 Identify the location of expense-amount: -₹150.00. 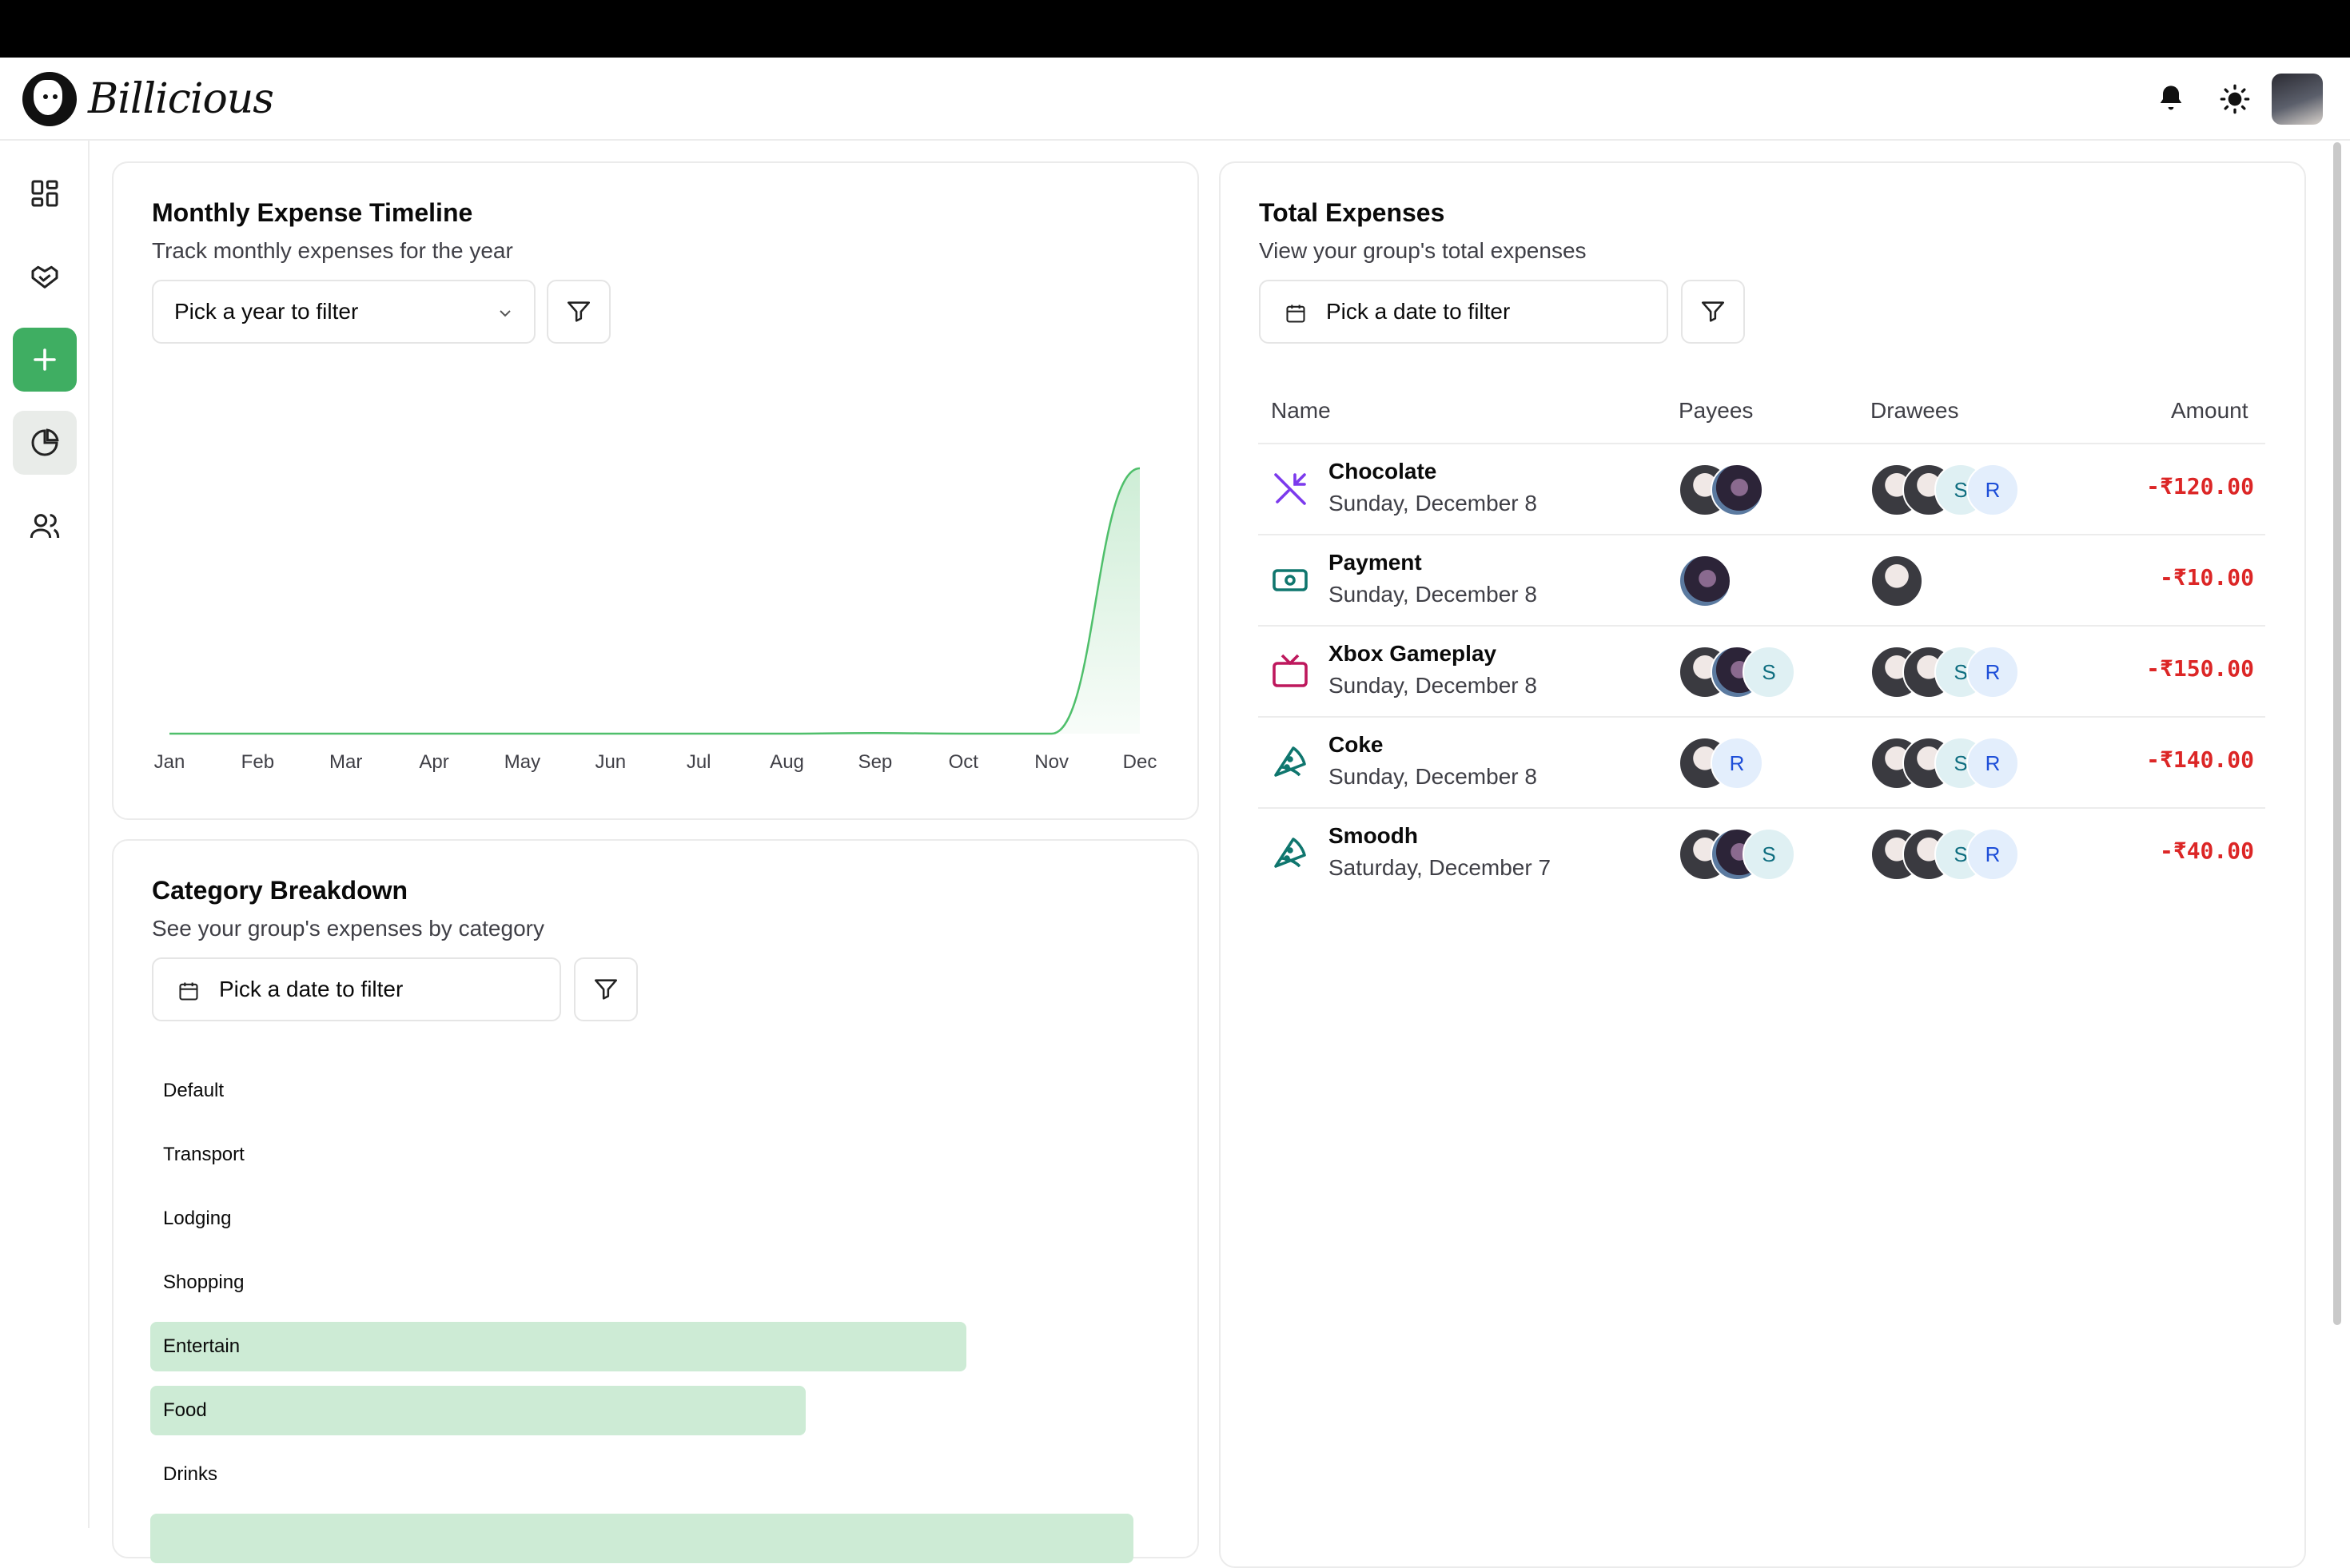
(2200, 668).